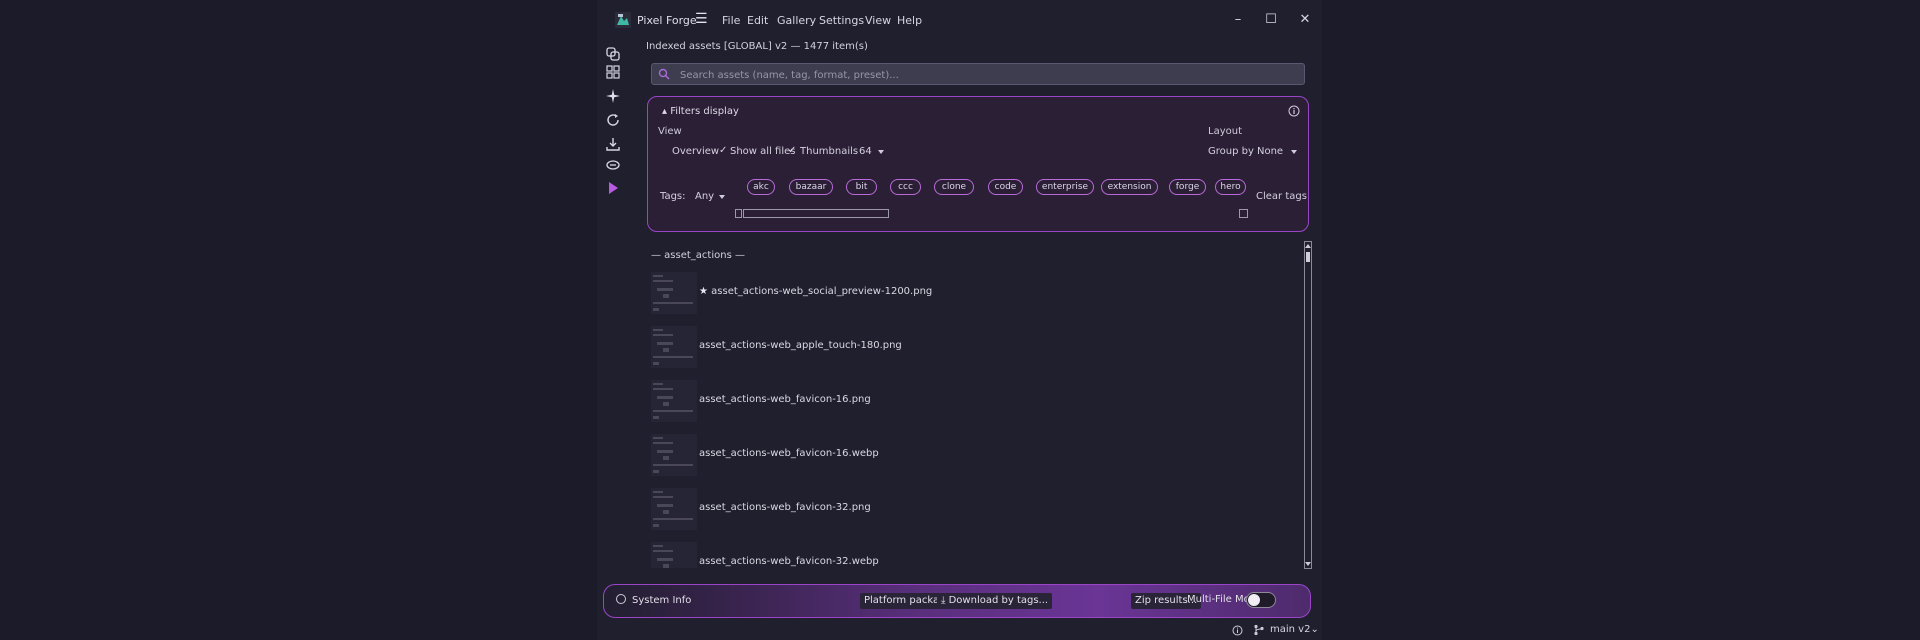 This screenshot has height=640, width=1920. What do you see at coordinates (621, 599) in the screenshot?
I see `gear-icon` at bounding box center [621, 599].